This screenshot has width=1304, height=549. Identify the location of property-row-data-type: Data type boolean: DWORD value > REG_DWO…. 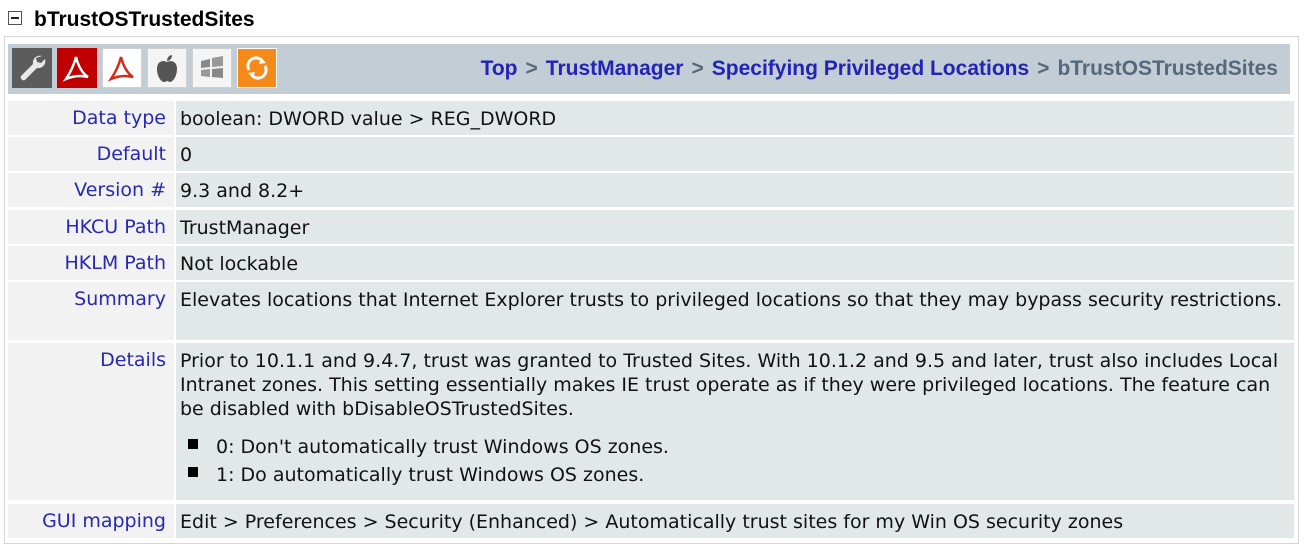
(651, 118).